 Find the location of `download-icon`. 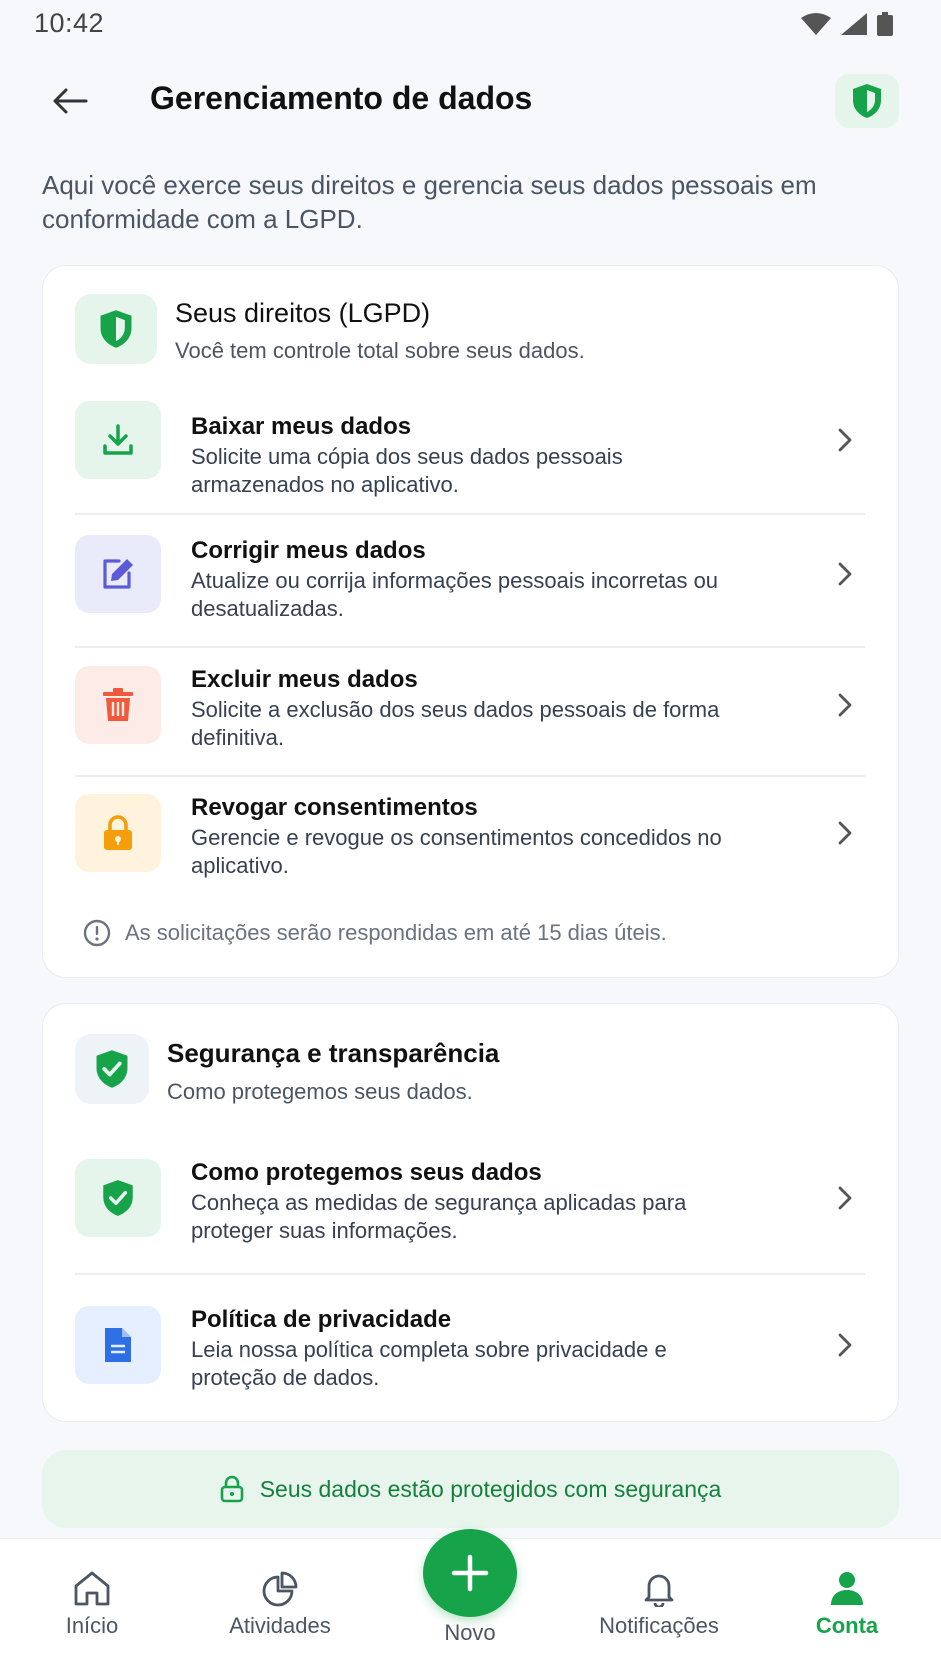

download-icon is located at coordinates (118, 439).